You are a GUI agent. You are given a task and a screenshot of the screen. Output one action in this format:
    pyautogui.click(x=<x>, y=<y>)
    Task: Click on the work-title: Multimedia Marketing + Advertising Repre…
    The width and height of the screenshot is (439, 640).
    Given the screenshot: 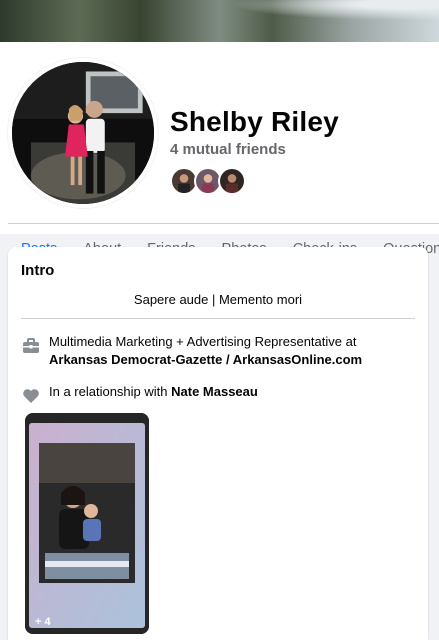 What is the action you would take?
    pyautogui.click(x=203, y=341)
    